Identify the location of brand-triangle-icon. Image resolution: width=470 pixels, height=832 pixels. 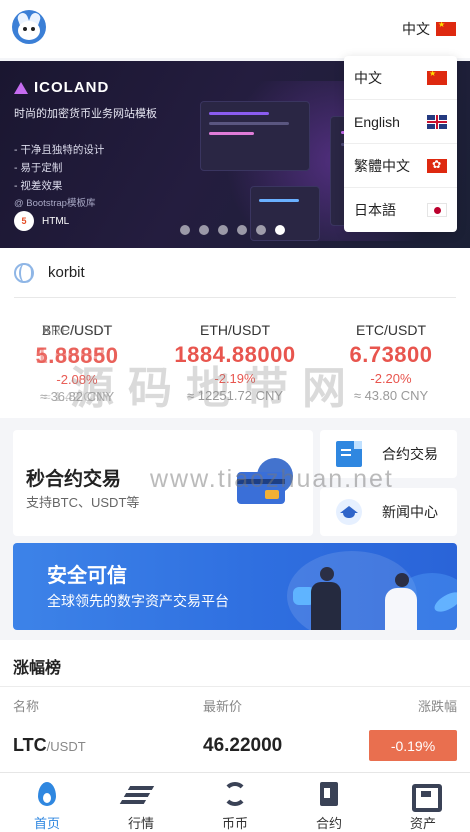
(21, 87).